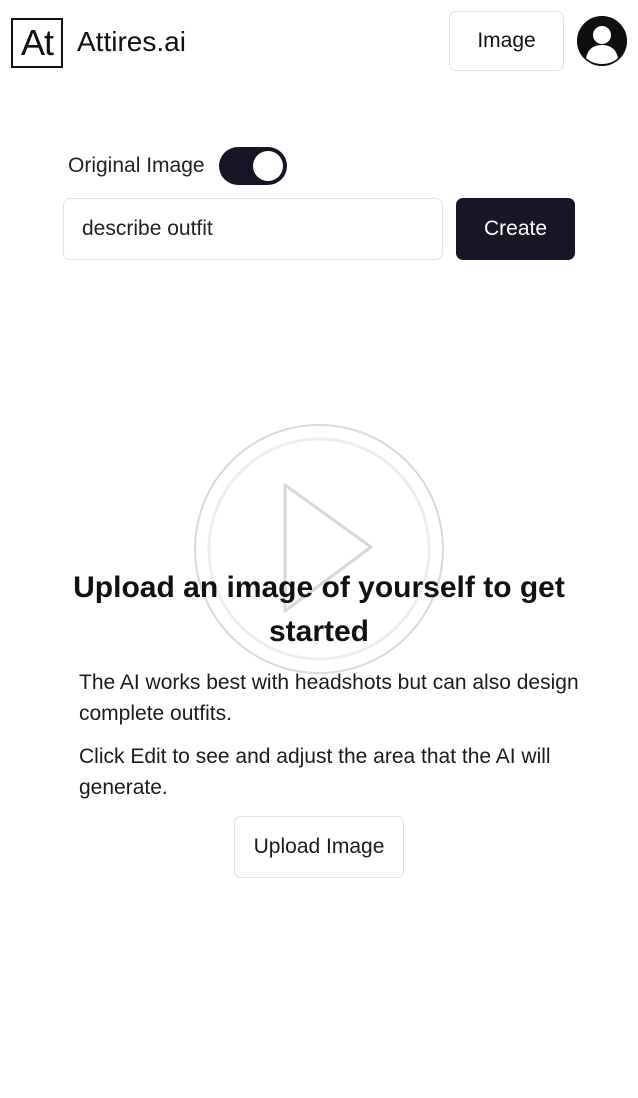 This screenshot has width=638, height=1098. I want to click on image-button: Image, so click(506, 41).